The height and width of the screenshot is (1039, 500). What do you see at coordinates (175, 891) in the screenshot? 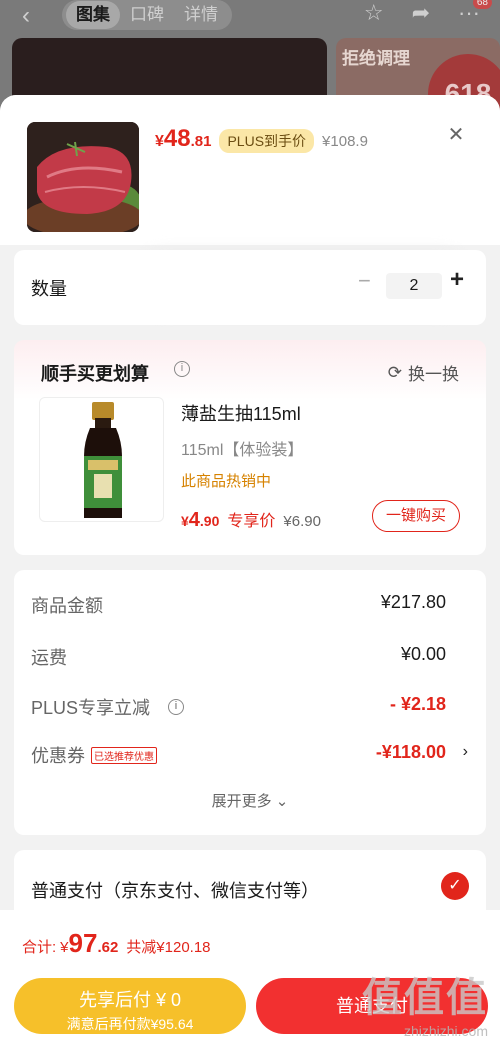
I see `payment-method-label: 普通支付（京东支付、微信支付等）` at bounding box center [175, 891].